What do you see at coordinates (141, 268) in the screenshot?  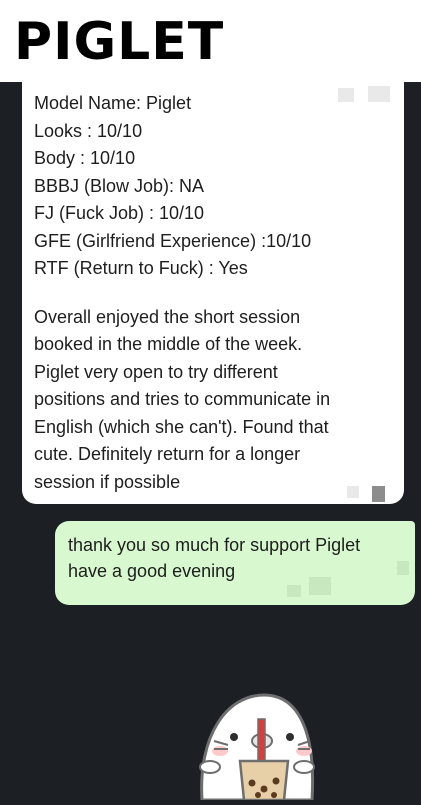 I see `message-line: RTF (Return to Fuck) : Yes` at bounding box center [141, 268].